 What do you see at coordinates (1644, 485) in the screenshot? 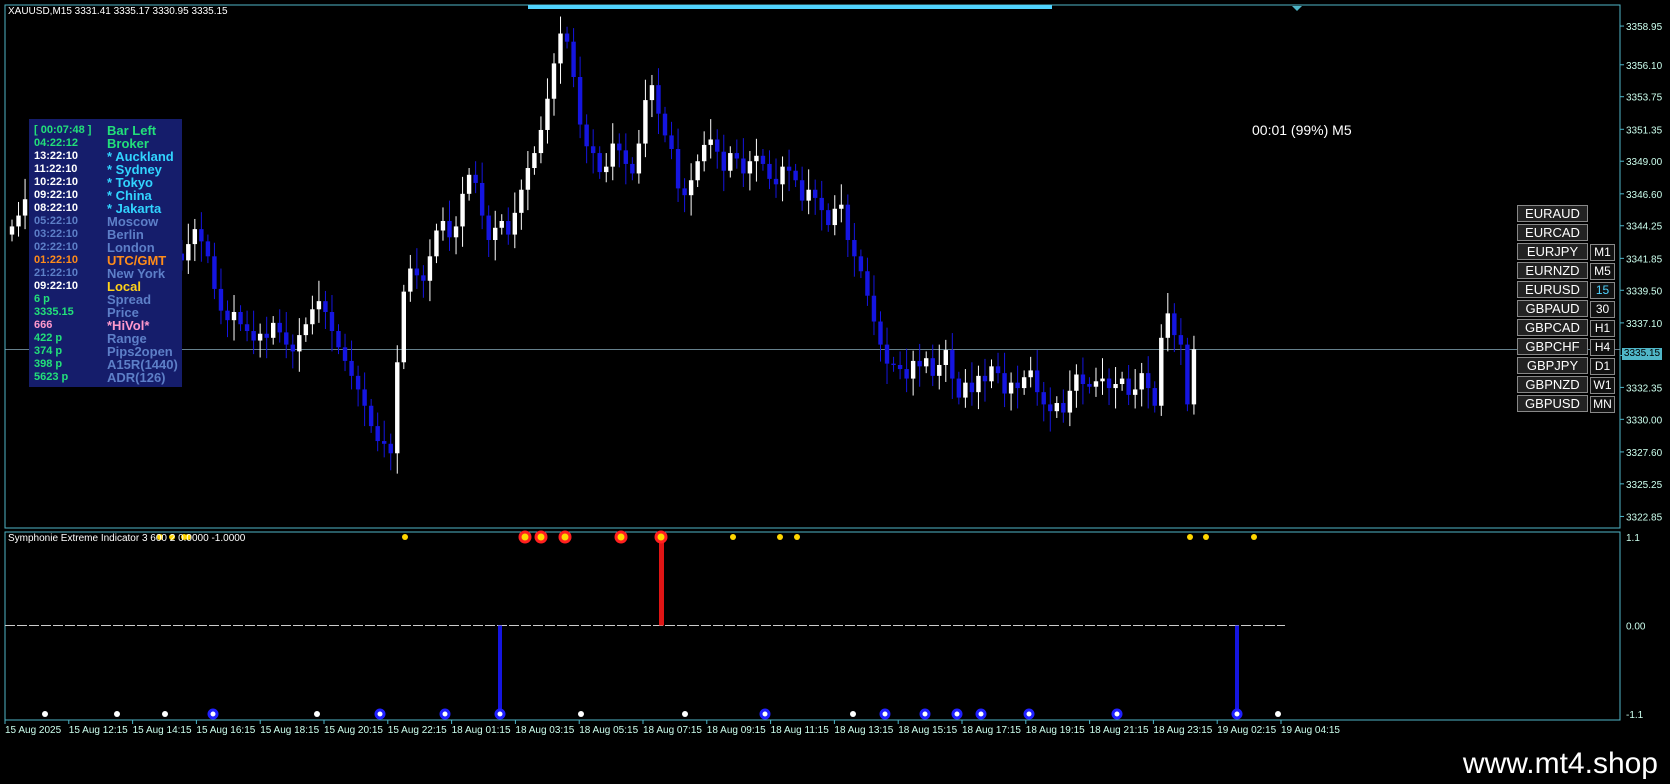
I see `price-axis-label: 3325.25` at bounding box center [1644, 485].